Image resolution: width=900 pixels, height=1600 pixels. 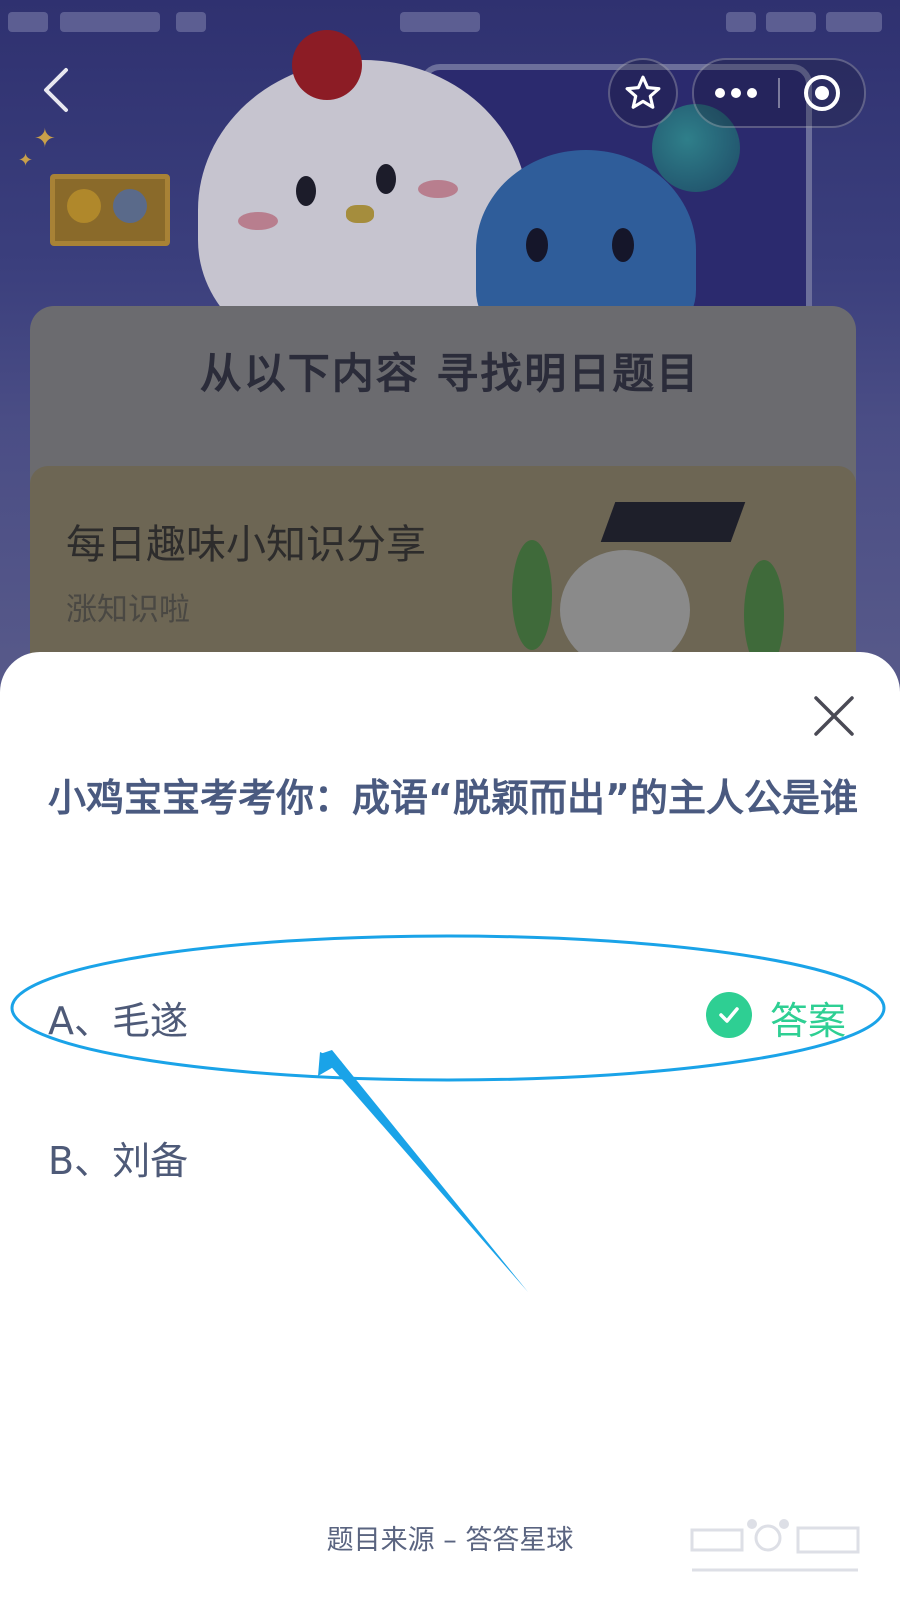 What do you see at coordinates (775, 1545) in the screenshot?
I see `baidu-jingyan-watermark-logo` at bounding box center [775, 1545].